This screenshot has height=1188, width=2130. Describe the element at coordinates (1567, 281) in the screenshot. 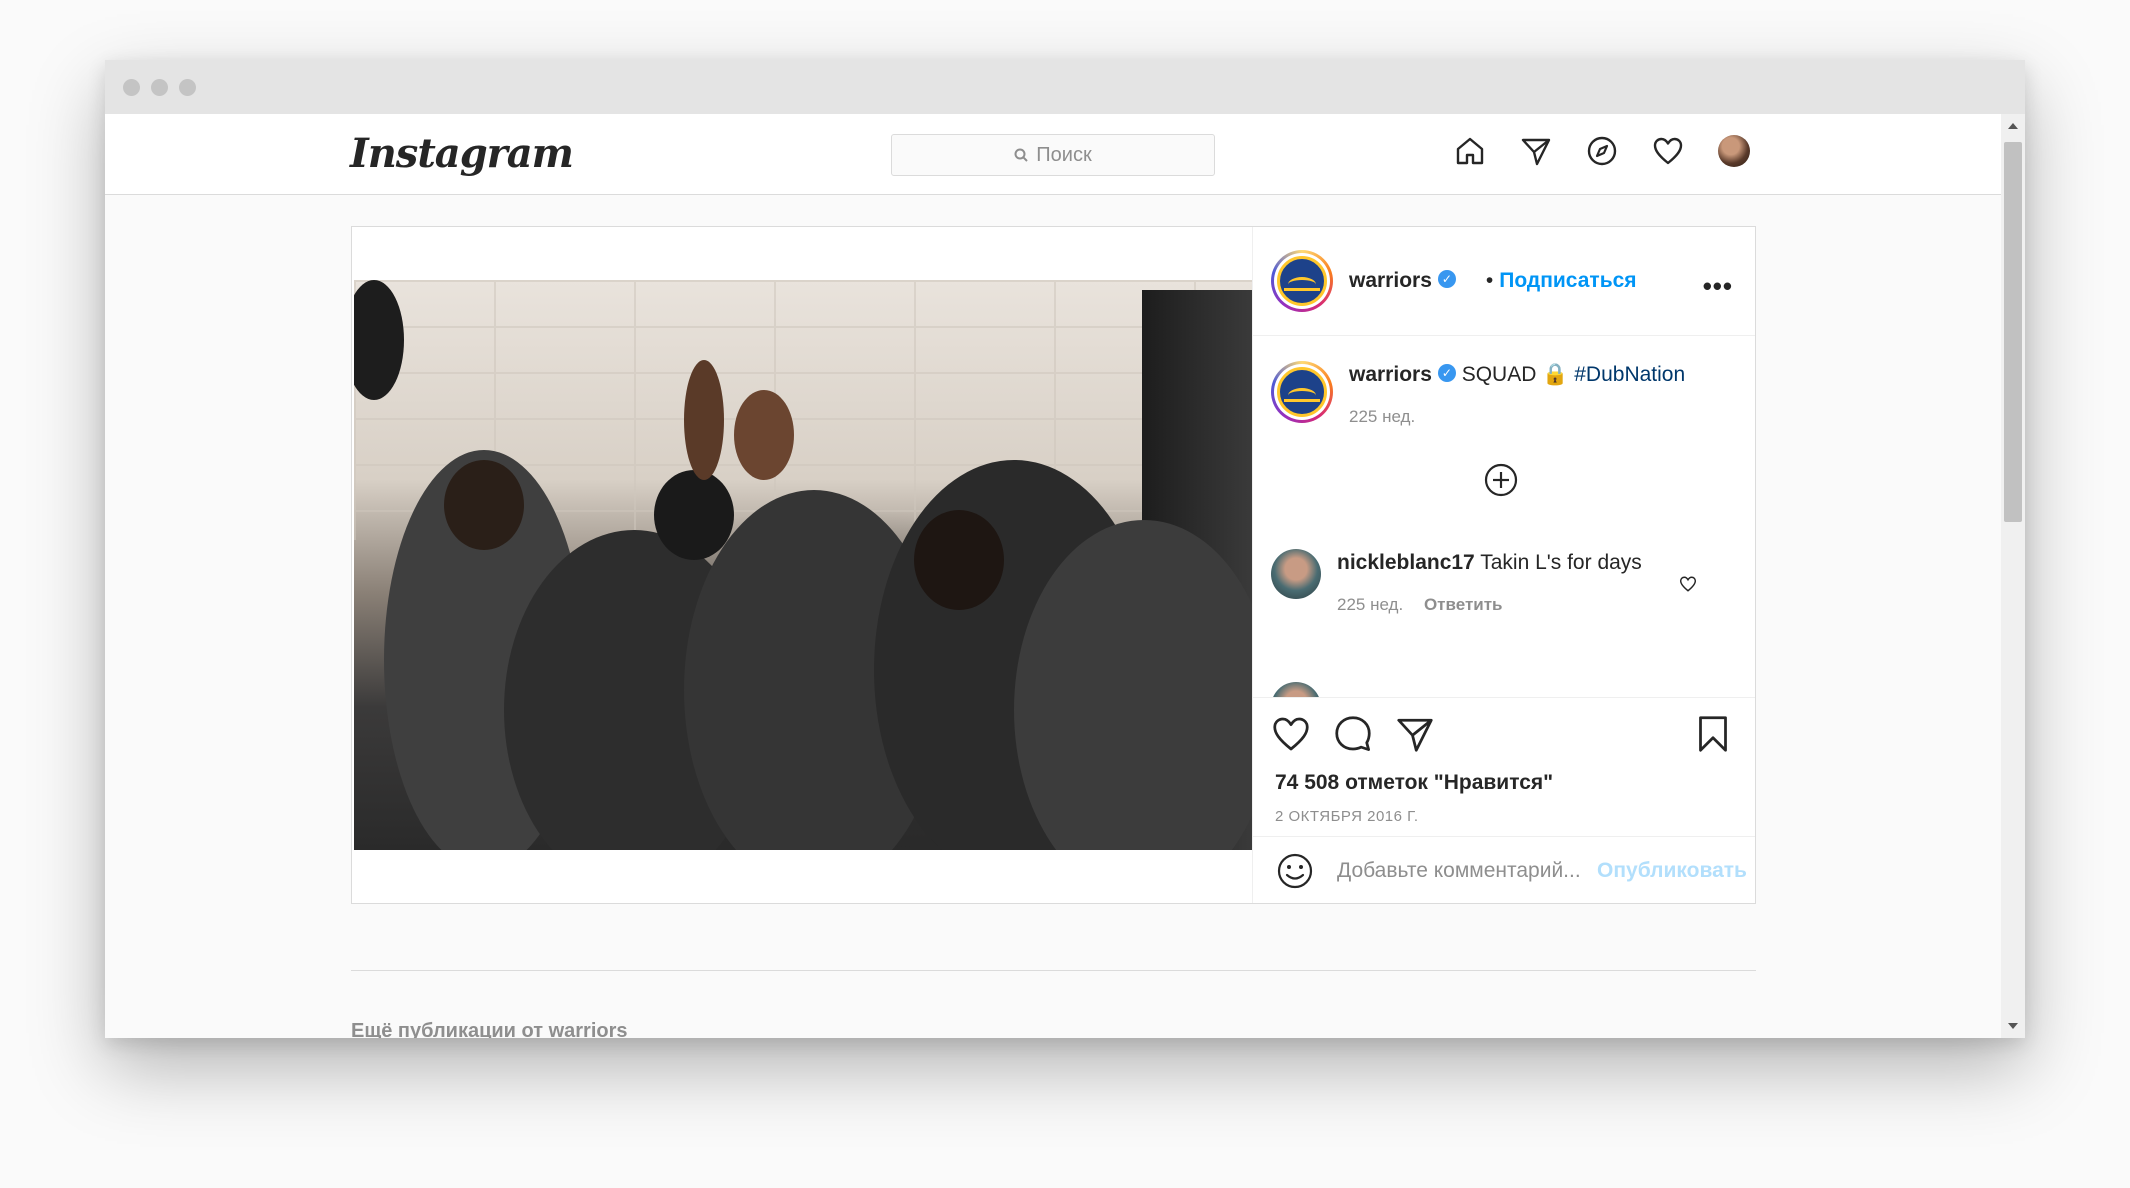

I see `follow-button: Подписаться` at that location.